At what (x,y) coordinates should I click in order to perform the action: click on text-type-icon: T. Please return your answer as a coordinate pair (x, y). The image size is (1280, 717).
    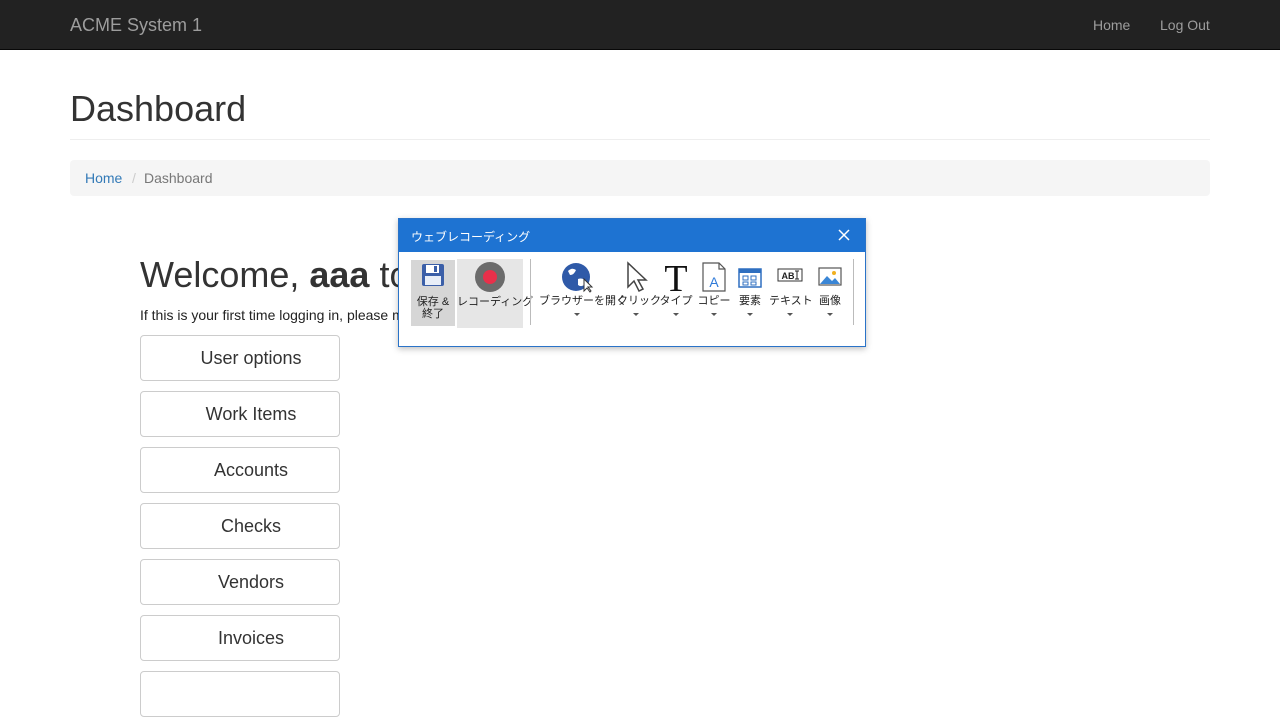
    Looking at the image, I should click on (675, 277).